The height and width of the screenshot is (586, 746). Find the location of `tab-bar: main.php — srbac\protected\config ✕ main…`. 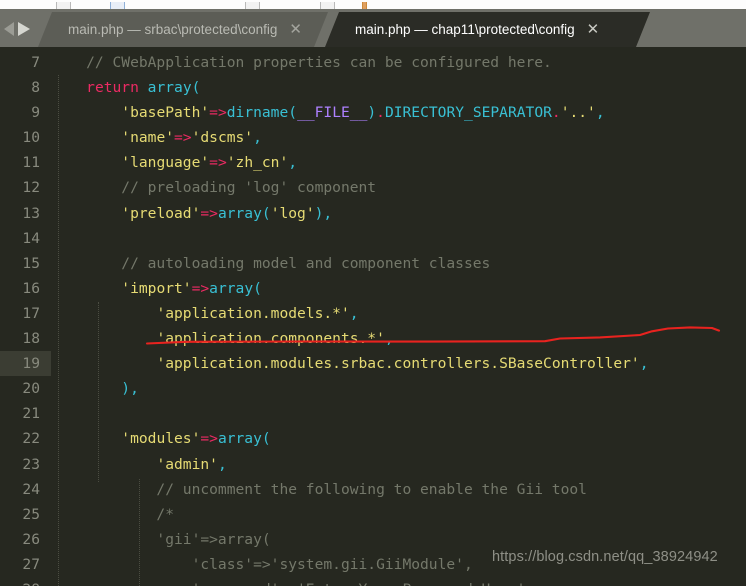

tab-bar: main.php — srbac\protected\config ✕ main… is located at coordinates (373, 28).